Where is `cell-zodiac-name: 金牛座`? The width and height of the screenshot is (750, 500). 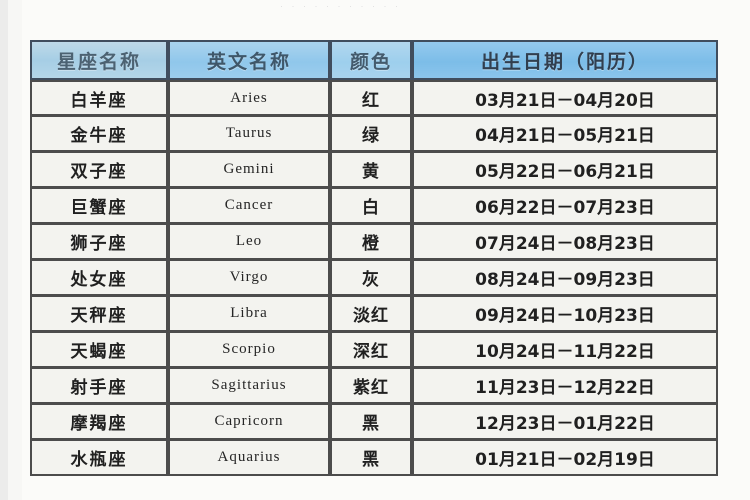 cell-zodiac-name: 金牛座 is located at coordinates (99, 134).